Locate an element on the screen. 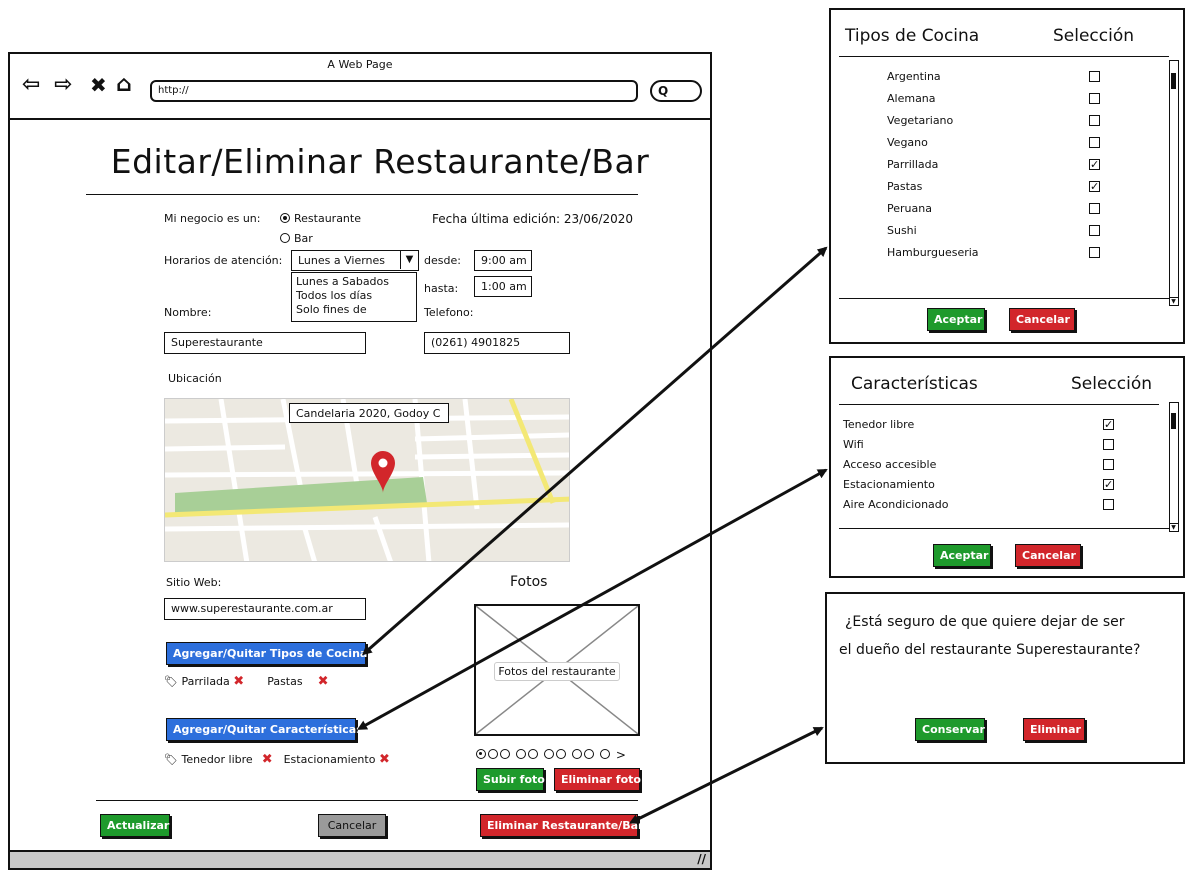 This screenshot has width=1191, height=874. arrow-delete is located at coordinates (726, 775).